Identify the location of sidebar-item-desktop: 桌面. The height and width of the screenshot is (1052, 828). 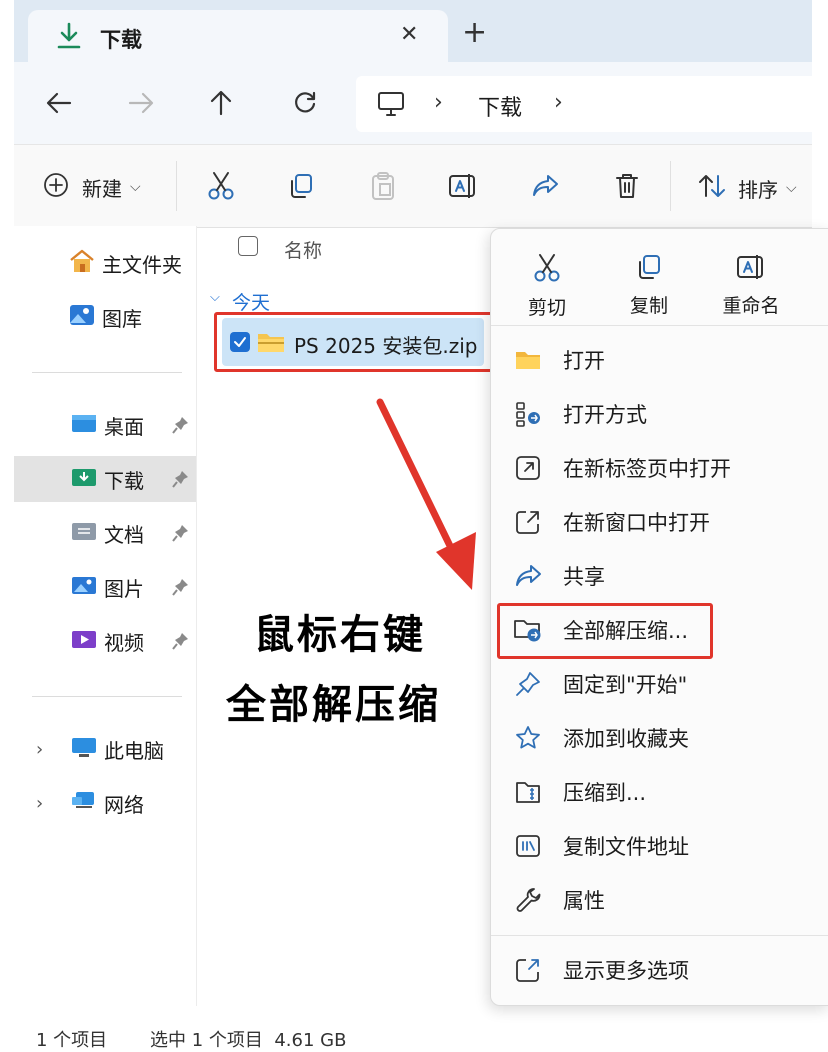
(105, 425).